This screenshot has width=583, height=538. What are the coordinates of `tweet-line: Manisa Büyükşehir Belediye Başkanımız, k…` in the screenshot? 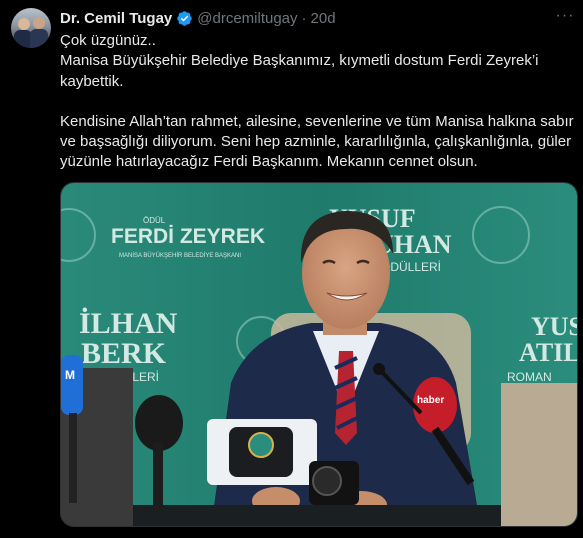 It's located at (299, 71).